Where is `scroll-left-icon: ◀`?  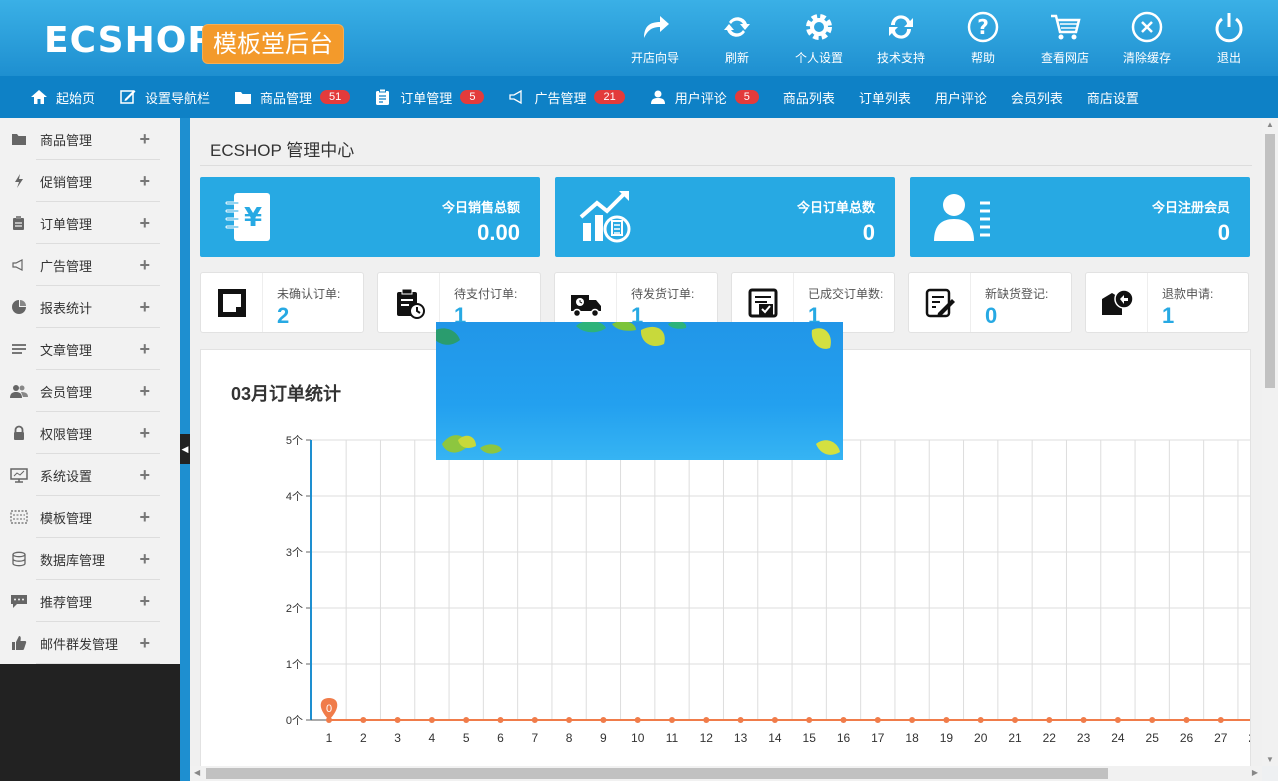 scroll-left-icon: ◀ is located at coordinates (197, 772).